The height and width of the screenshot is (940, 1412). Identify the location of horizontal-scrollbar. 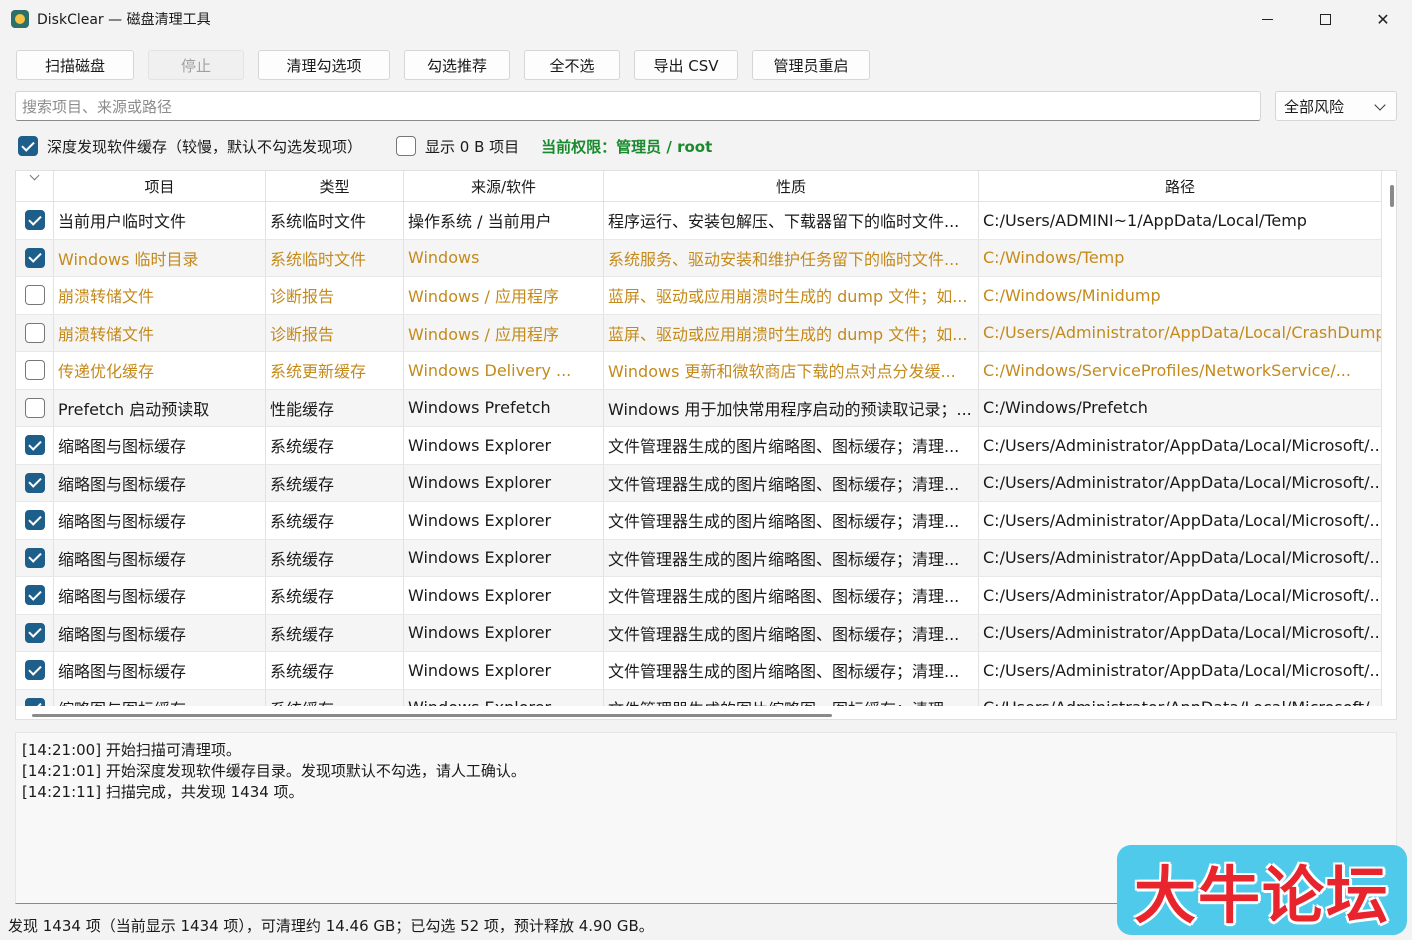
(432, 715).